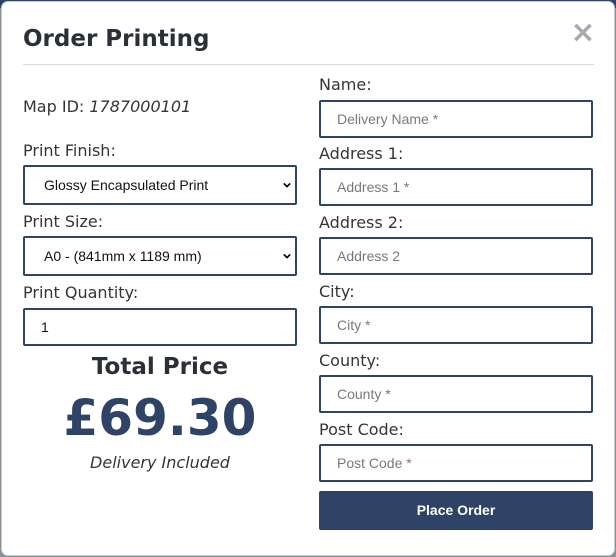 The height and width of the screenshot is (557, 616). I want to click on place-order-button: Place Order, so click(456, 510).